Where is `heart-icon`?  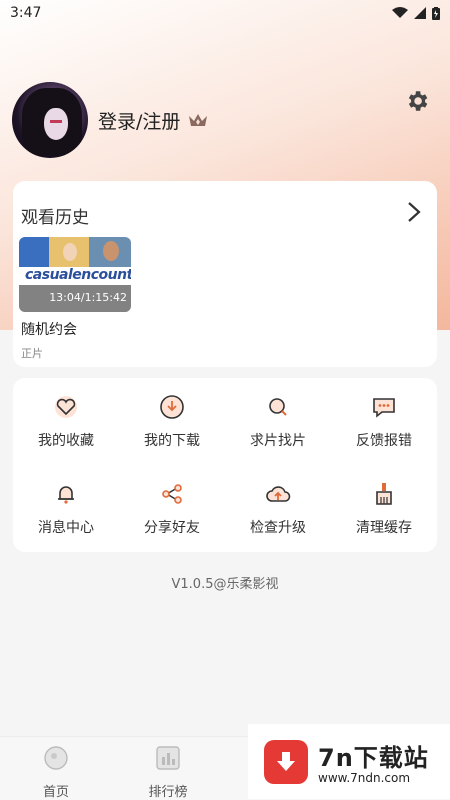 heart-icon is located at coordinates (66, 407).